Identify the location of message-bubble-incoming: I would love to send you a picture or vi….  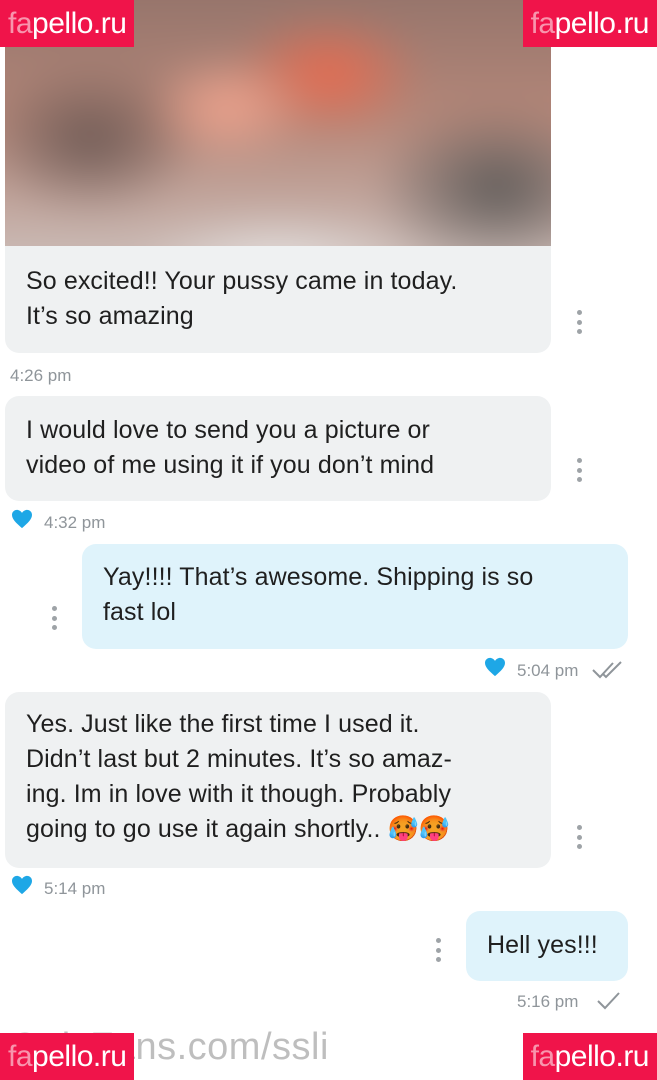
(278, 448).